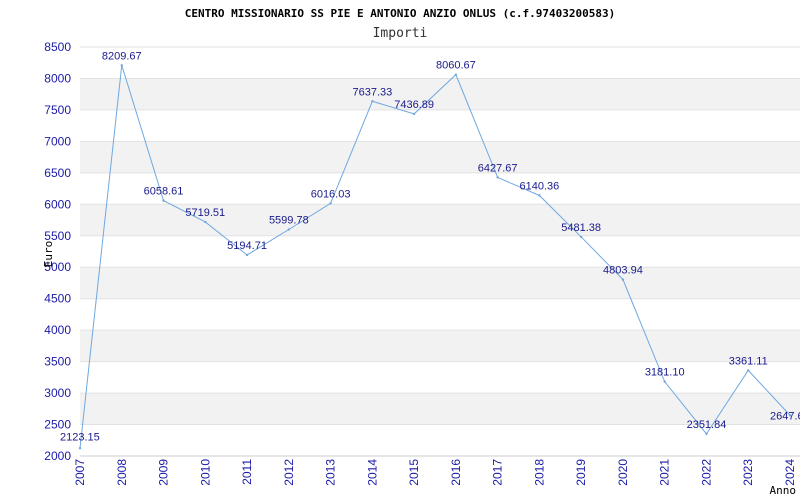 The height and width of the screenshot is (500, 800). What do you see at coordinates (581, 472) in the screenshot?
I see `x-tick-label: 2019` at bounding box center [581, 472].